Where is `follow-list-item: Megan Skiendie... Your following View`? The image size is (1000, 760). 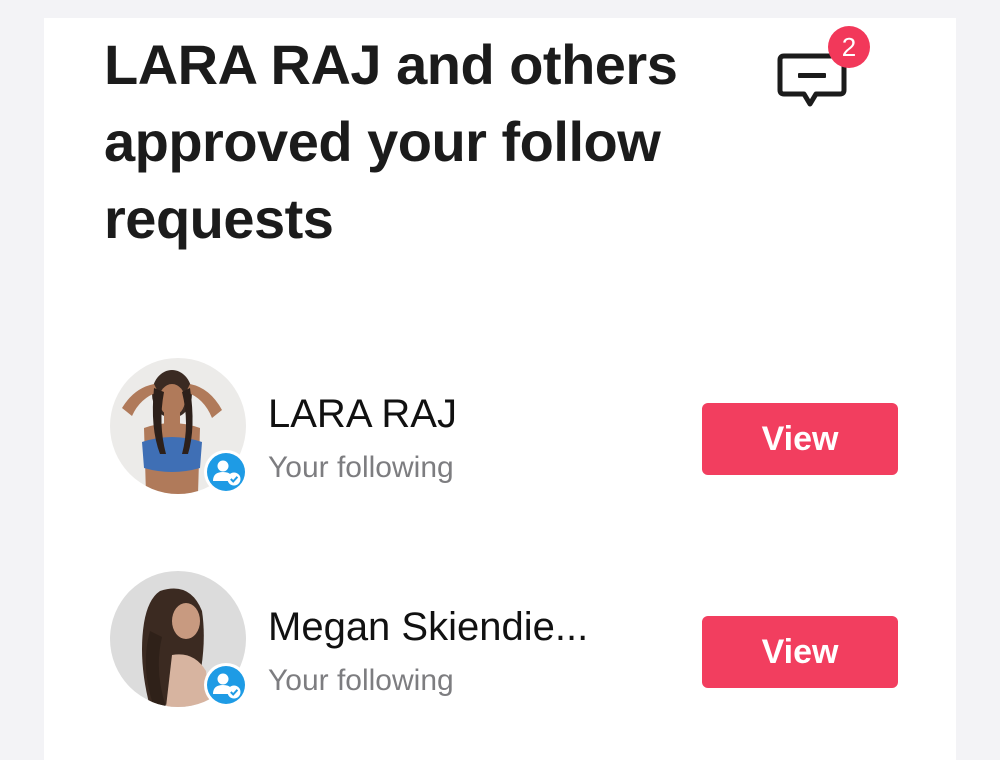 follow-list-item: Megan Skiendie... Your following View is located at coordinates (510, 641).